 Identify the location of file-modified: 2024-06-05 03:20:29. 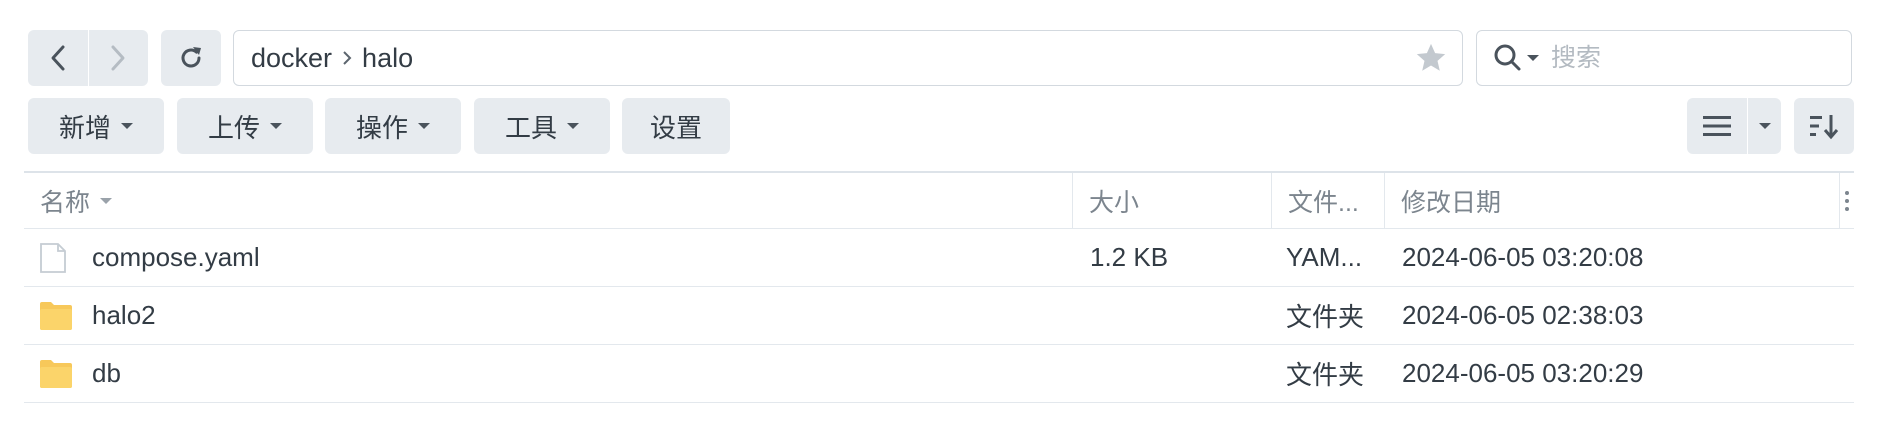
(1523, 373).